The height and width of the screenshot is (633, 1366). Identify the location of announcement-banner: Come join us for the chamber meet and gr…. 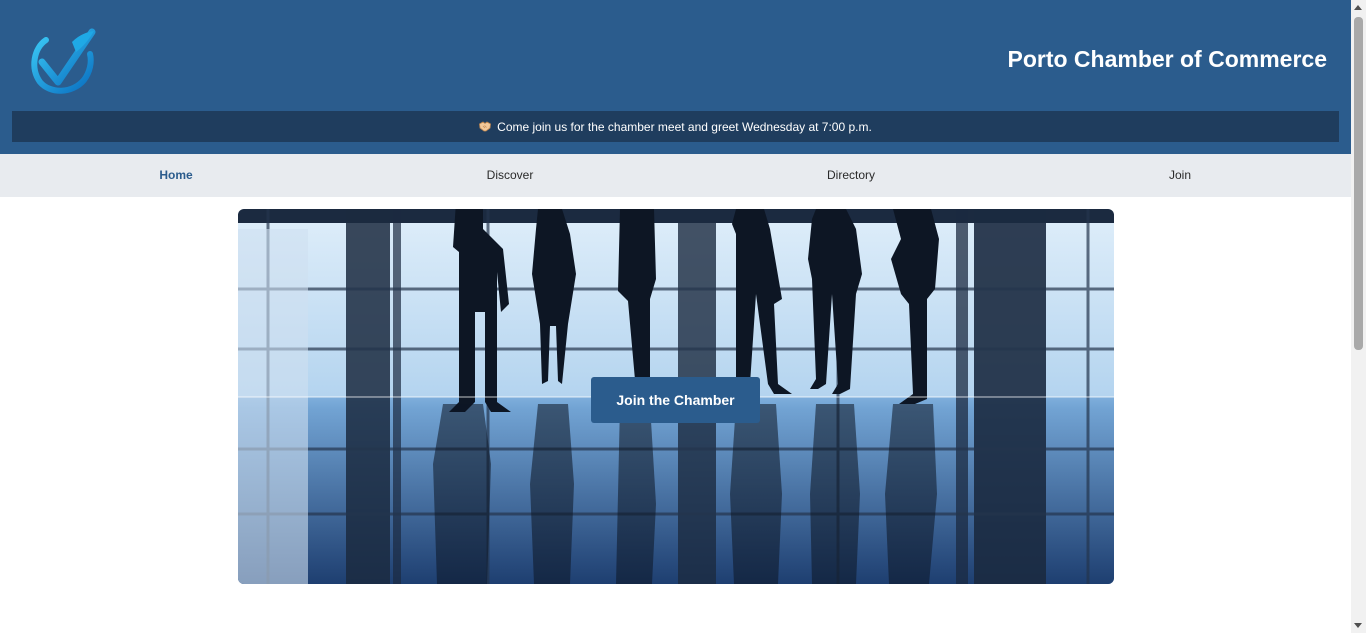
(675, 126).